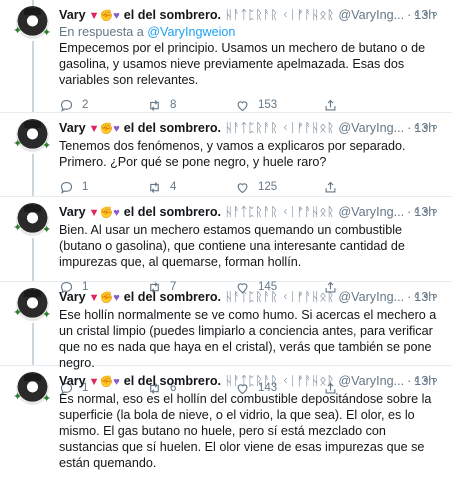  I want to click on retweet-button: 4, so click(191, 187).